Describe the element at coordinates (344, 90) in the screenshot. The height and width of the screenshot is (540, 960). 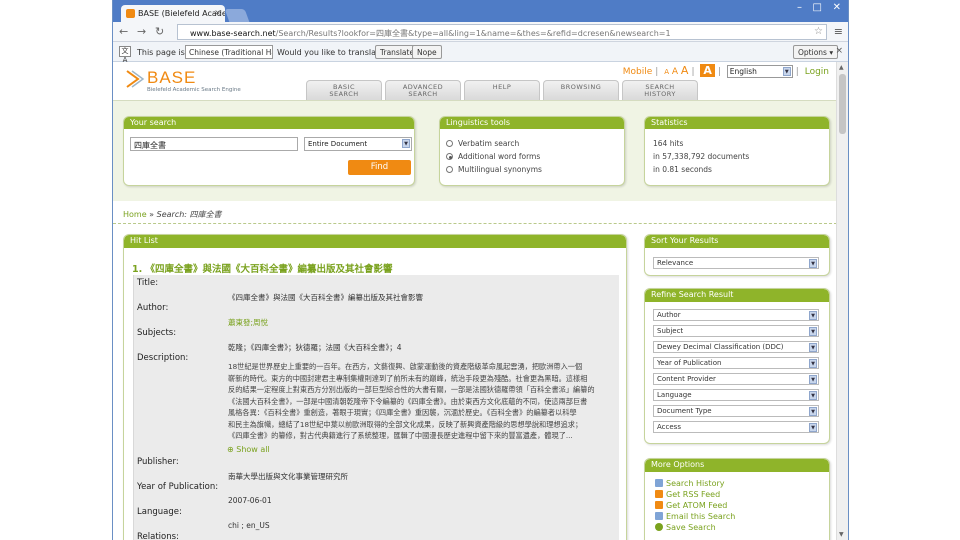
I see `tab-basic-search: BASIC SEARCH` at that location.